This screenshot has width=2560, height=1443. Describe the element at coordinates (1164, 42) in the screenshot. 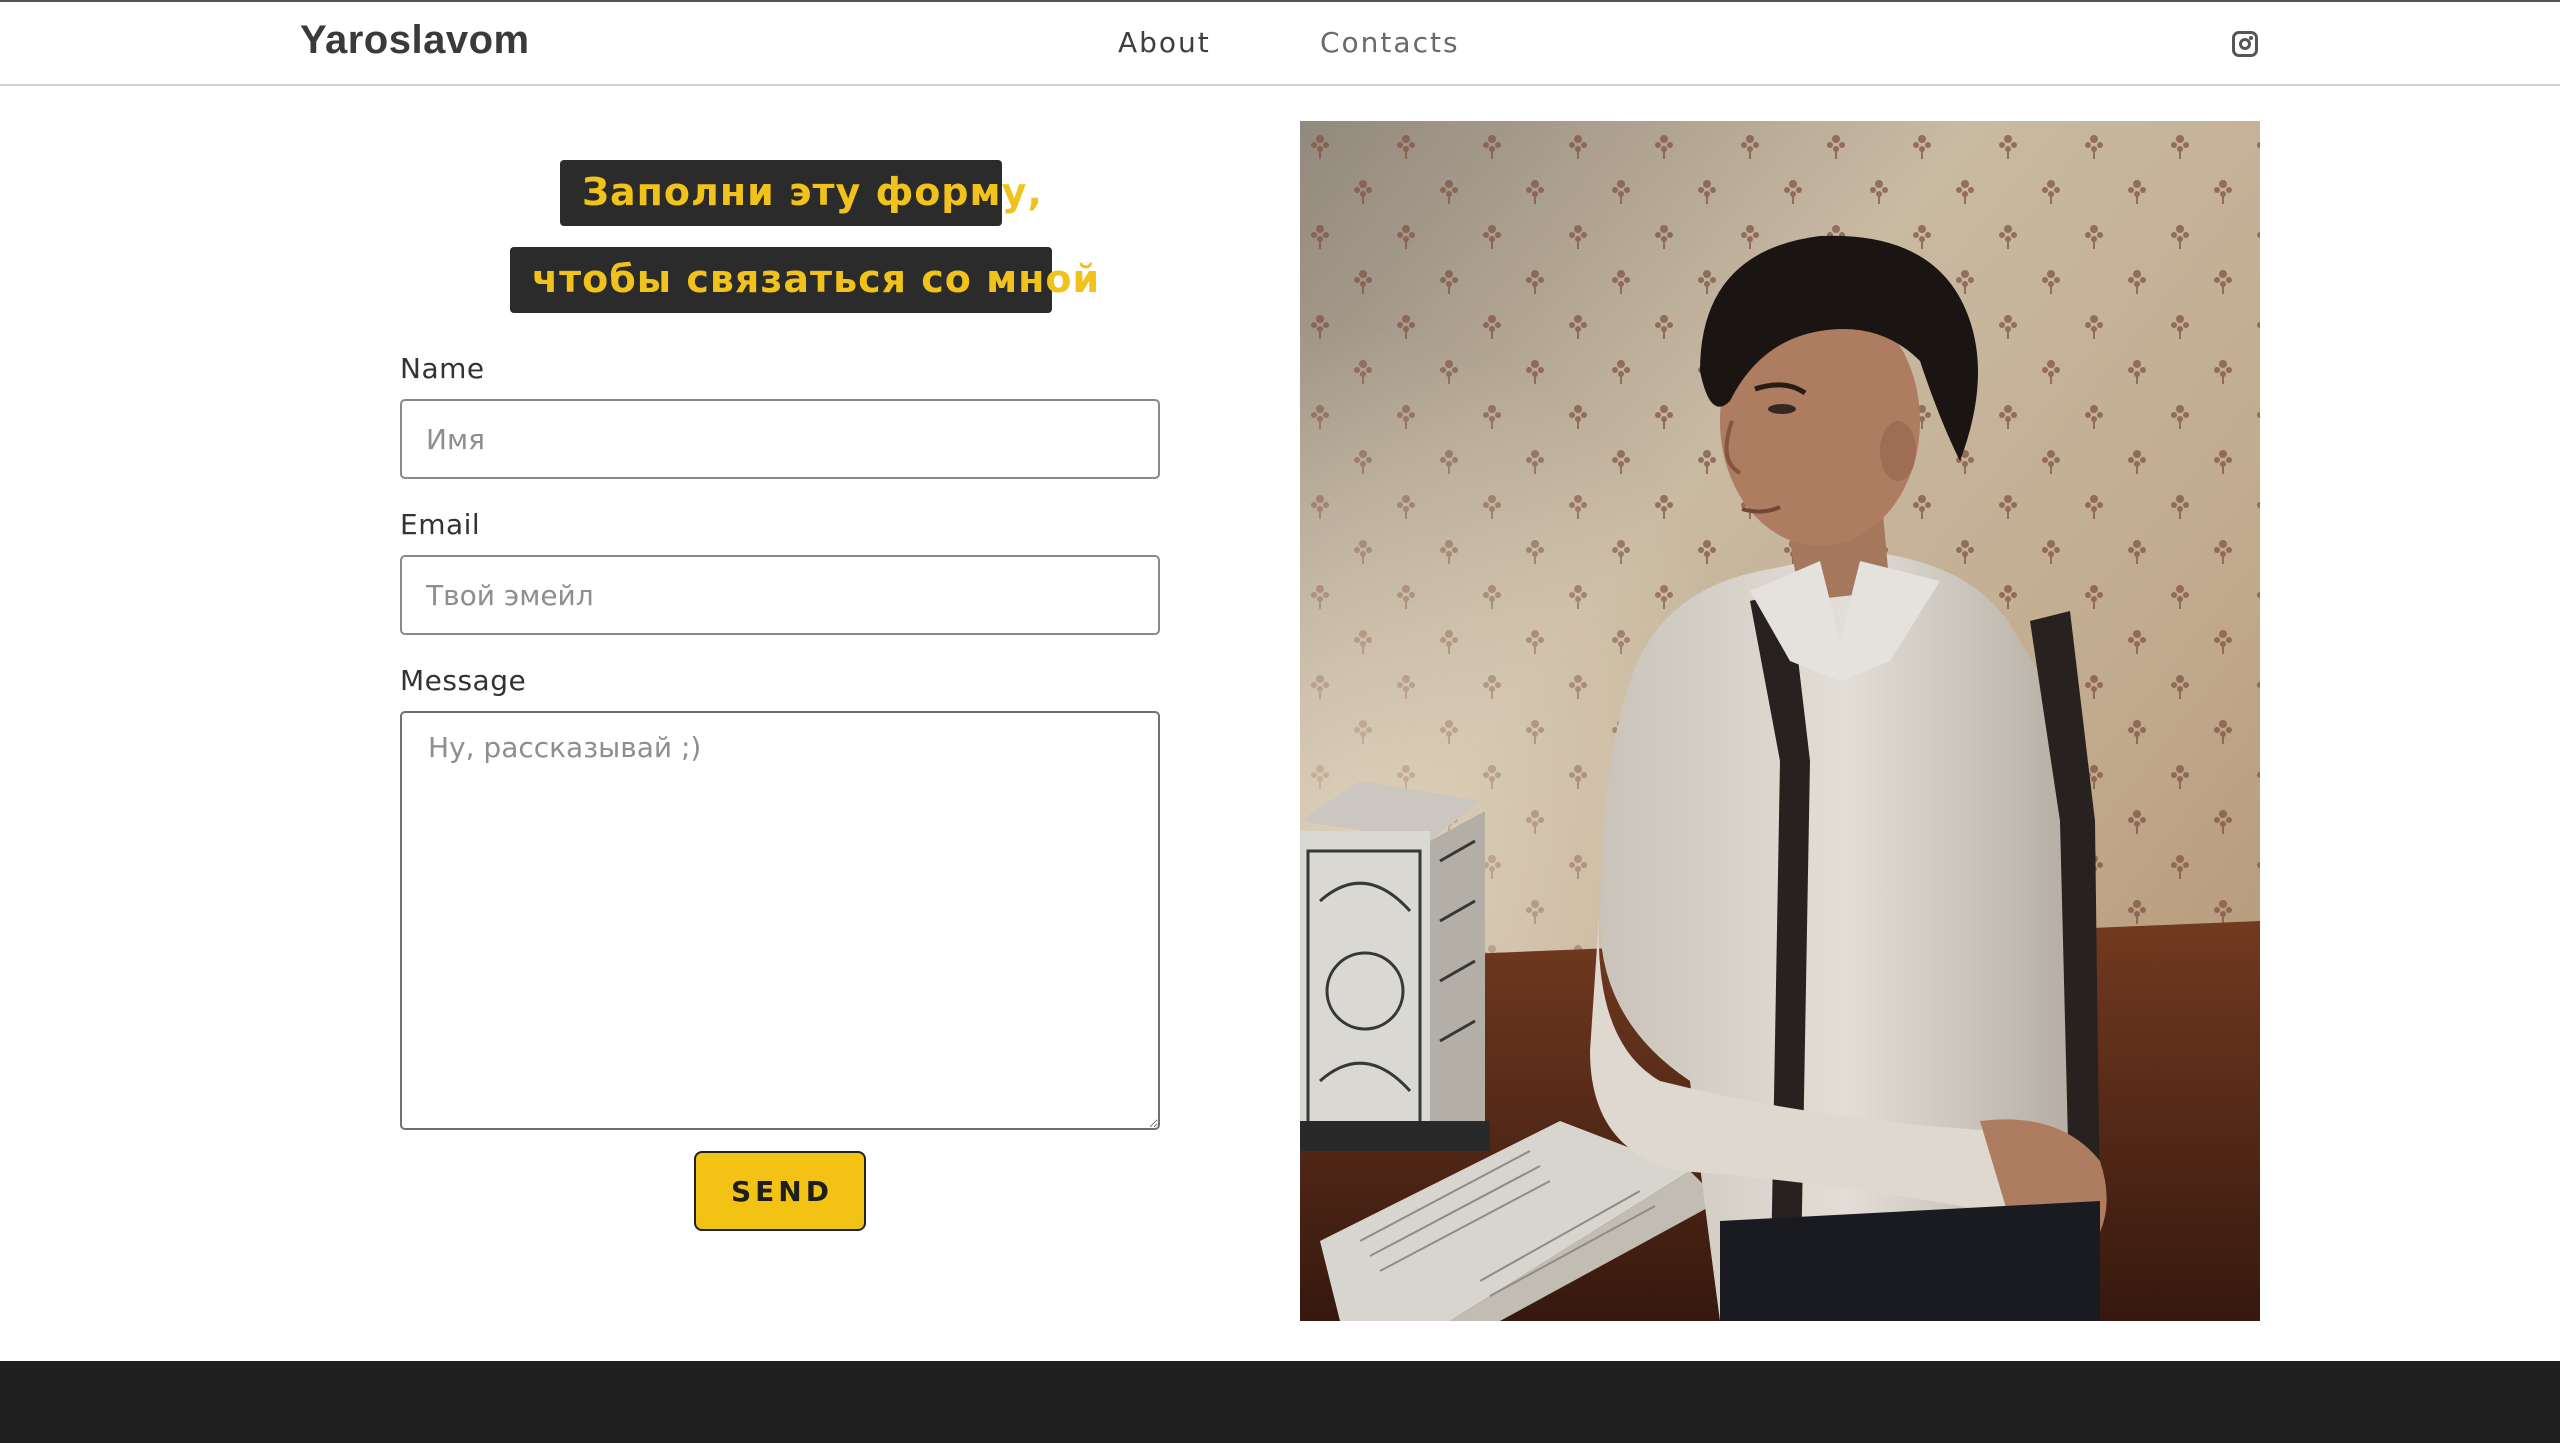

I see `nav-link-about: About` at that location.